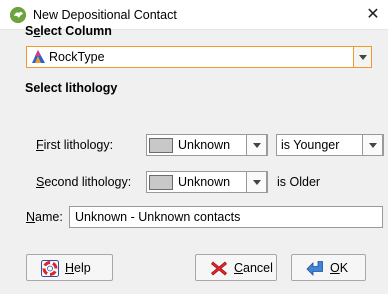 This screenshot has height=294, width=388. Describe the element at coordinates (258, 268) in the screenshot. I see `cancel-rest: ancel` at that location.